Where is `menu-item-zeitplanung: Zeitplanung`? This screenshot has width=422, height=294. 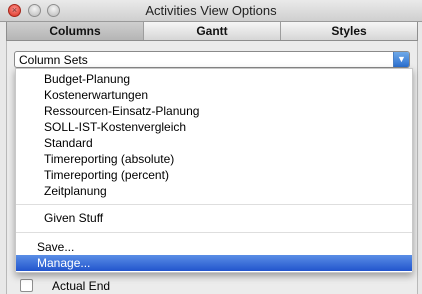 menu-item-zeitplanung: Zeitplanung is located at coordinates (214, 191).